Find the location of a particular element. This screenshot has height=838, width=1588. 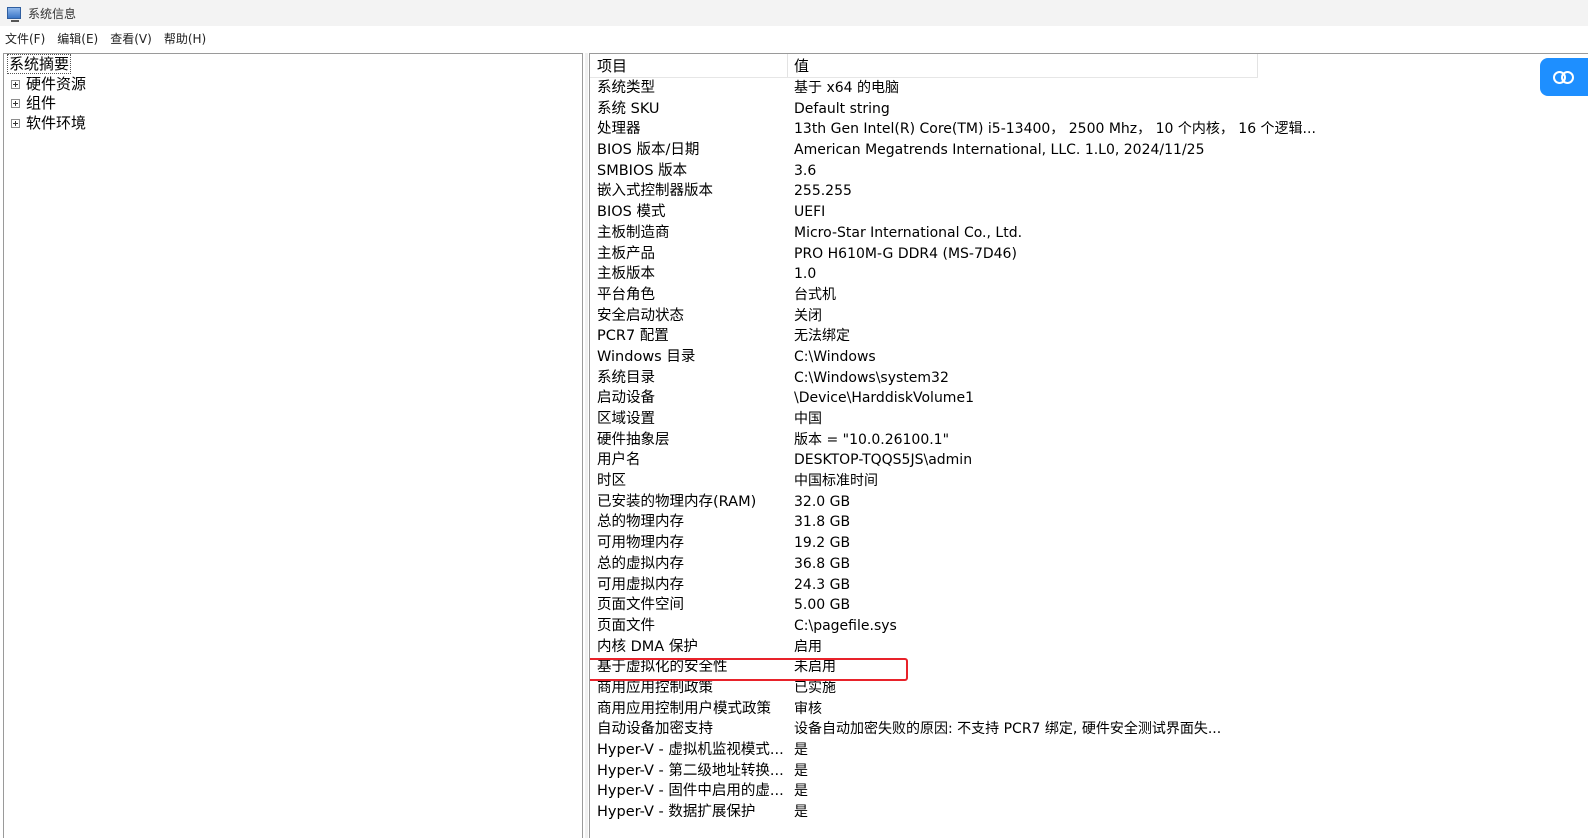

table-row: 商用应用控制政策 已实施 is located at coordinates (1089, 688).